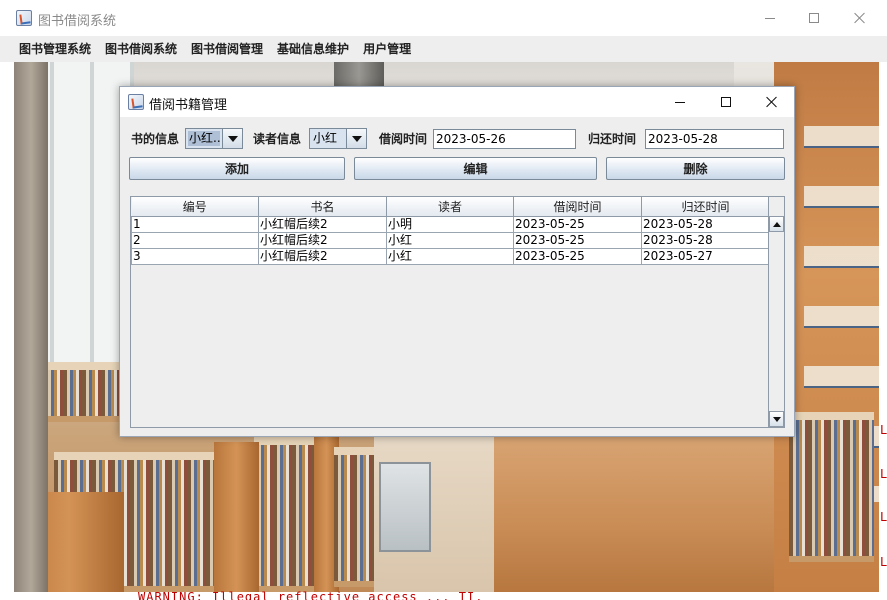  Describe the element at coordinates (155, 139) in the screenshot. I see `book-info-label: 书的信息` at that location.